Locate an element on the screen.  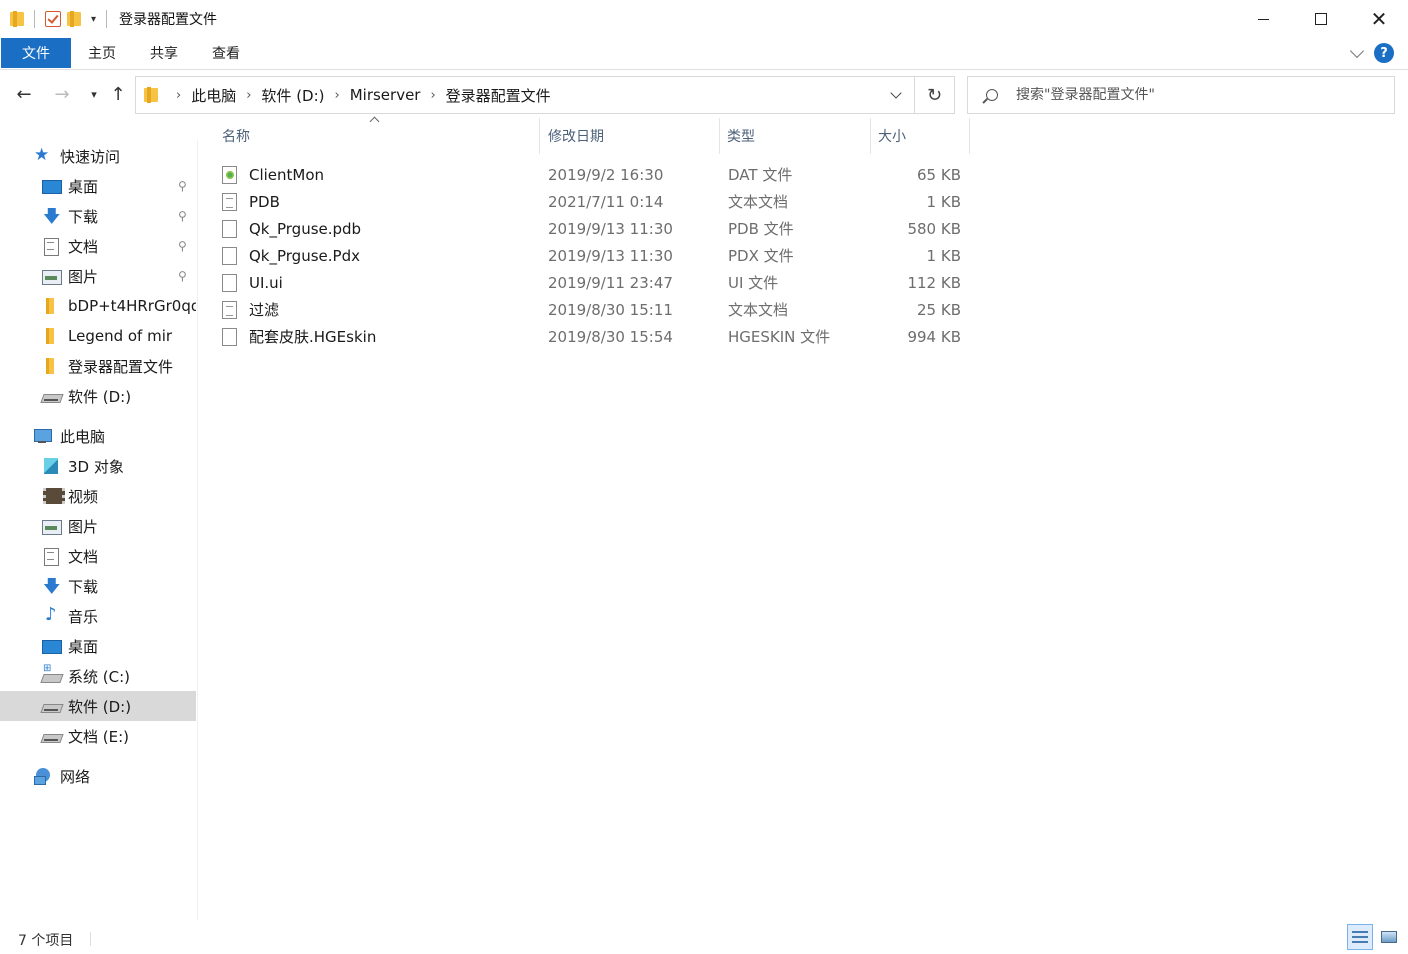
maximize-button is located at coordinates (1321, 19).